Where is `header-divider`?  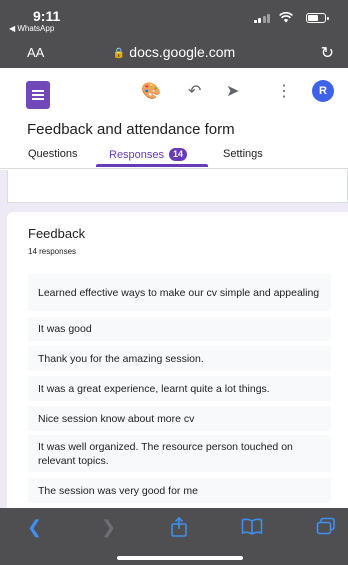 header-divider is located at coordinates (174, 168).